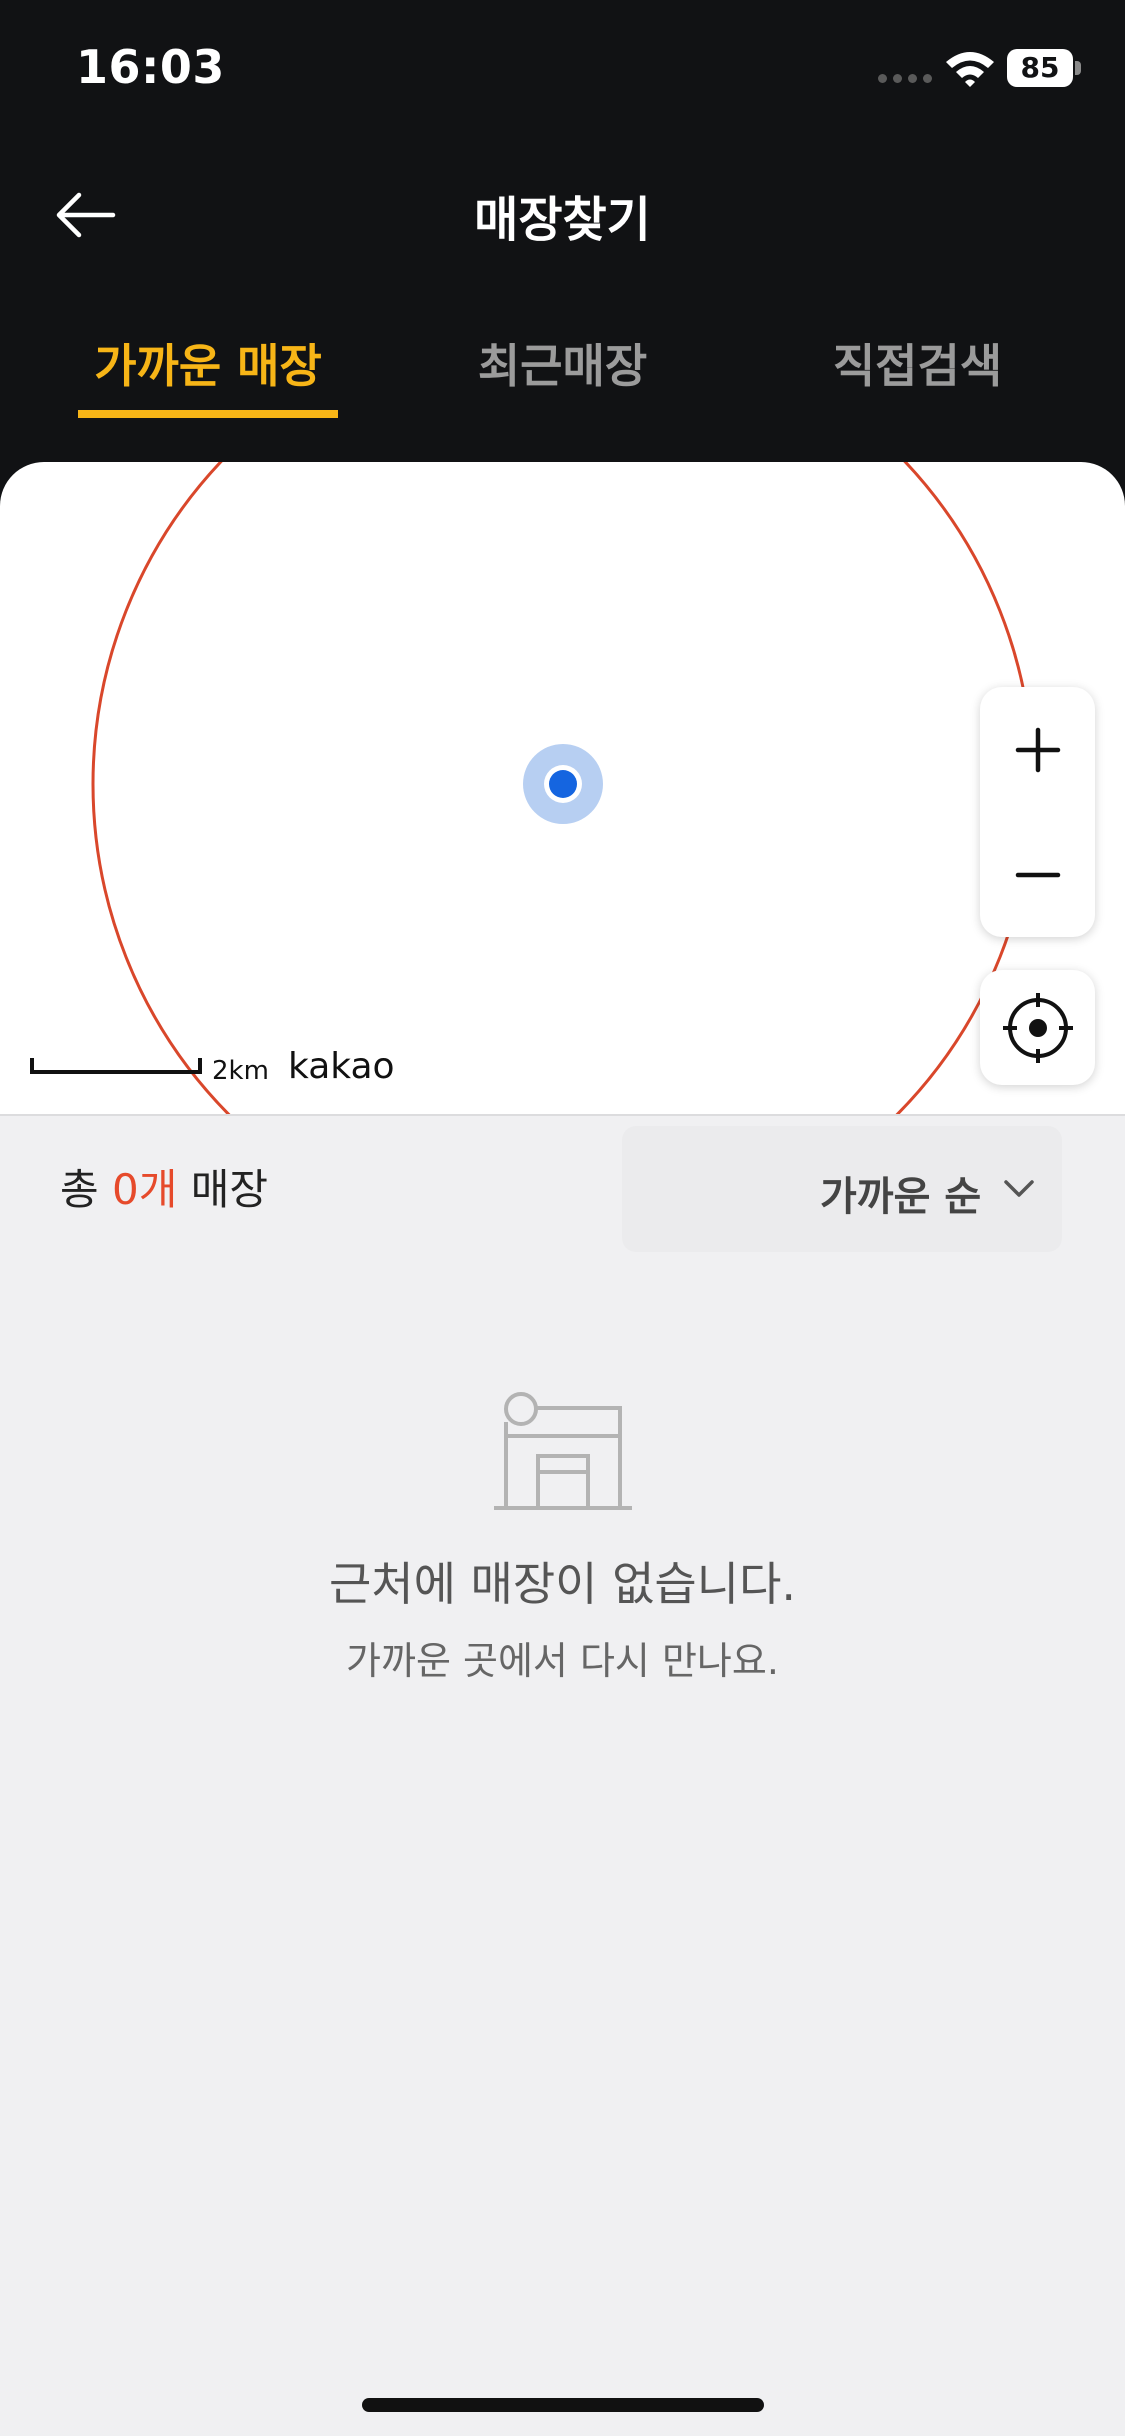  Describe the element at coordinates (223, 1189) in the screenshot. I see `count-suffix: 매장` at that location.